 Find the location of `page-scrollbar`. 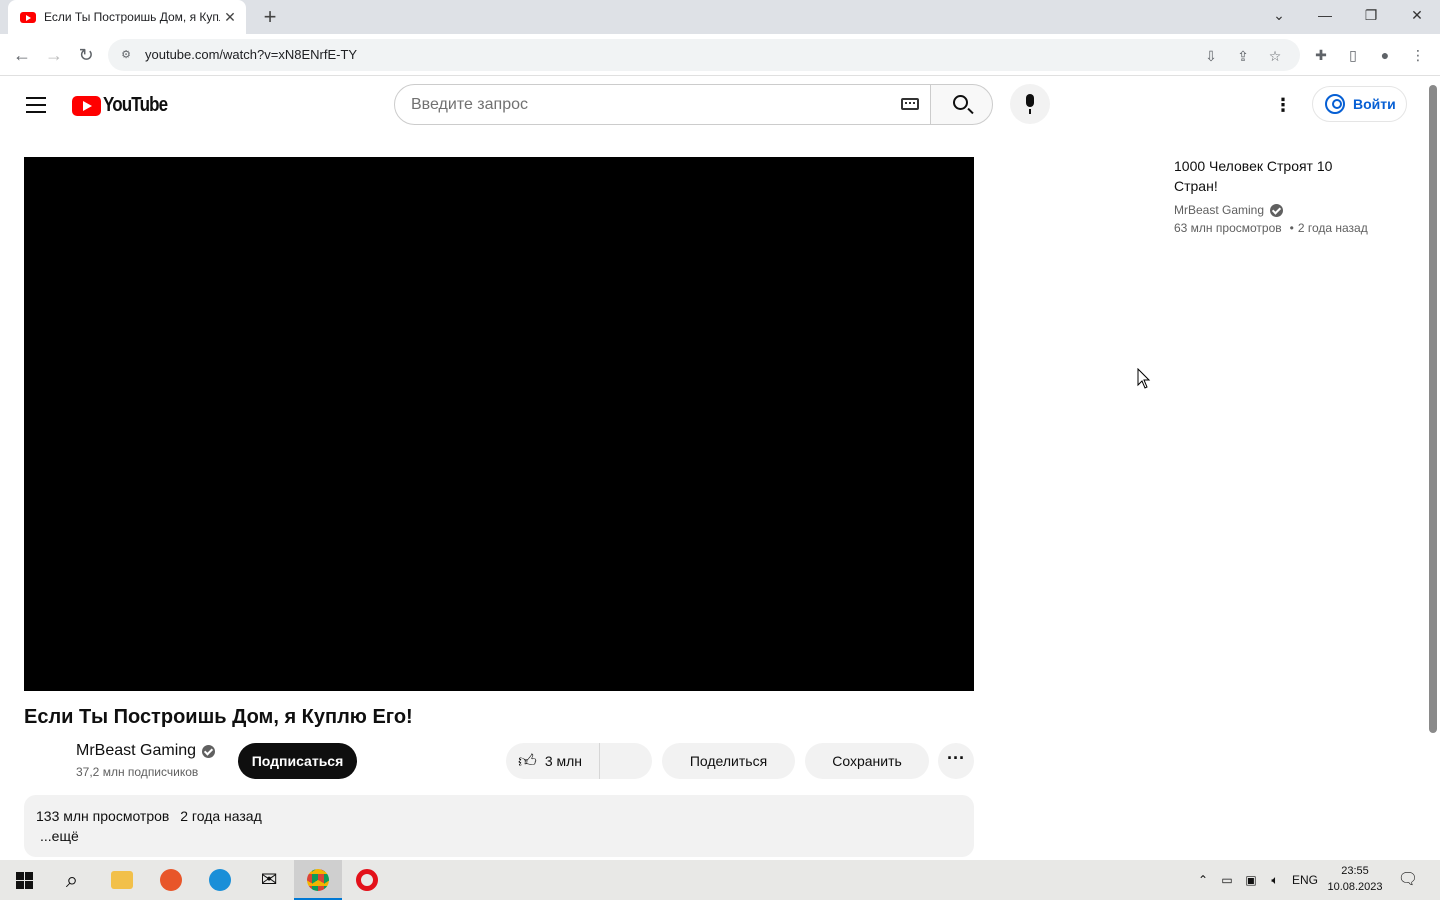

page-scrollbar is located at coordinates (1433, 468).